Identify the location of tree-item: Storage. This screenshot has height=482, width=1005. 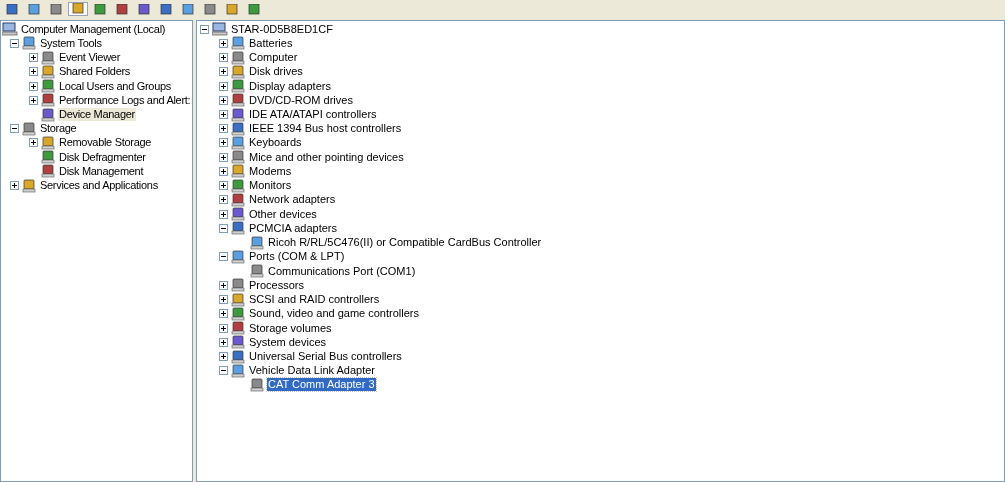
(58, 129).